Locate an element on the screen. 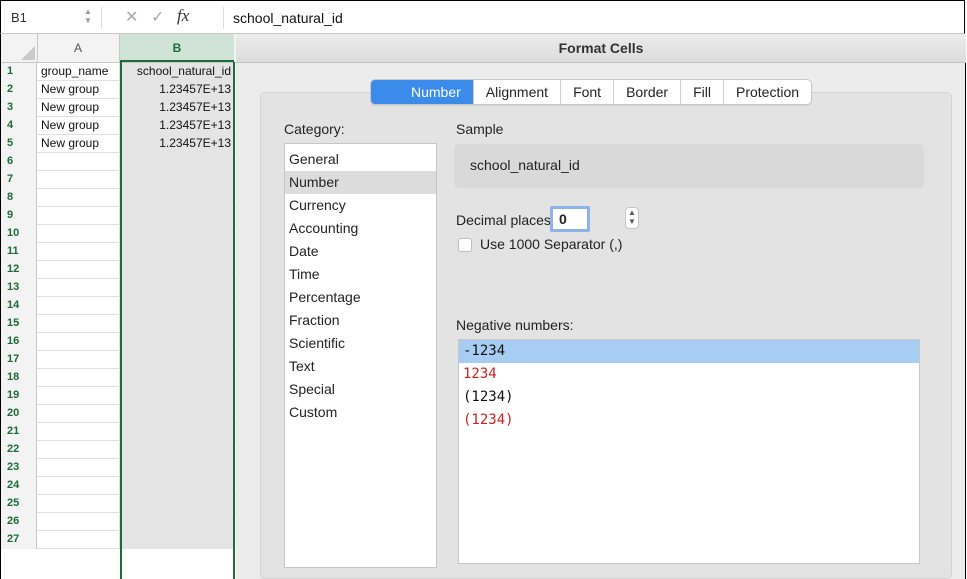  tab-border: Border is located at coordinates (648, 92).